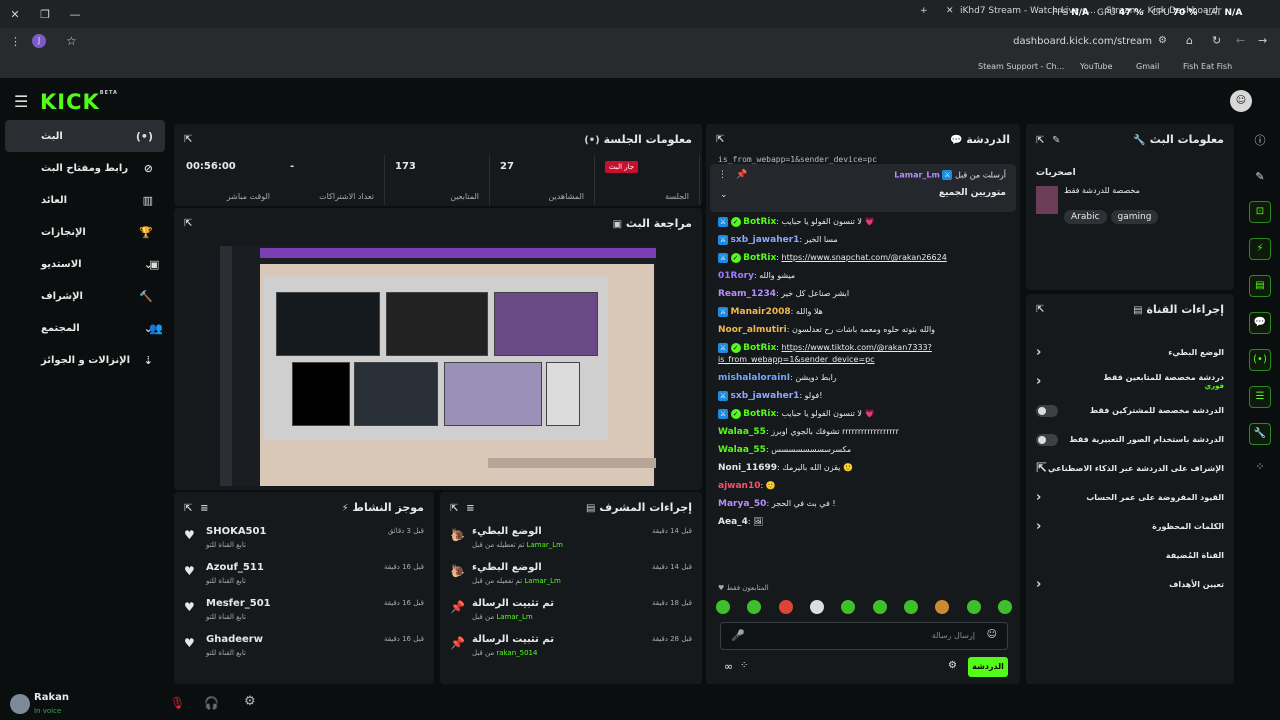 This screenshot has width=1280, height=720. What do you see at coordinates (1260, 466) in the screenshot?
I see `dots-icon: ⁘` at bounding box center [1260, 466].